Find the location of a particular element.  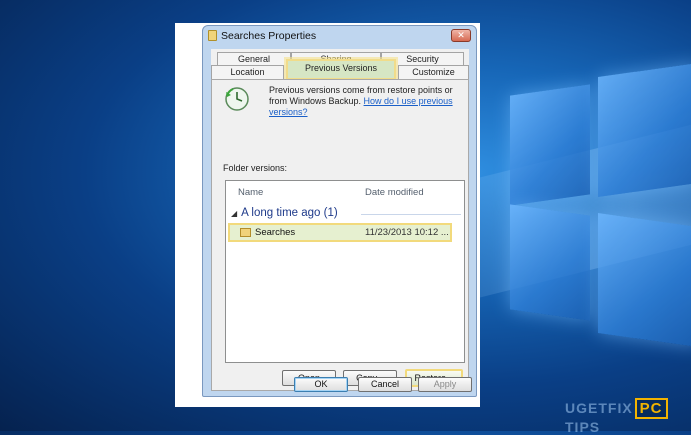

site-watermark: UGETFIX PCTIPS is located at coordinates (628, 416).